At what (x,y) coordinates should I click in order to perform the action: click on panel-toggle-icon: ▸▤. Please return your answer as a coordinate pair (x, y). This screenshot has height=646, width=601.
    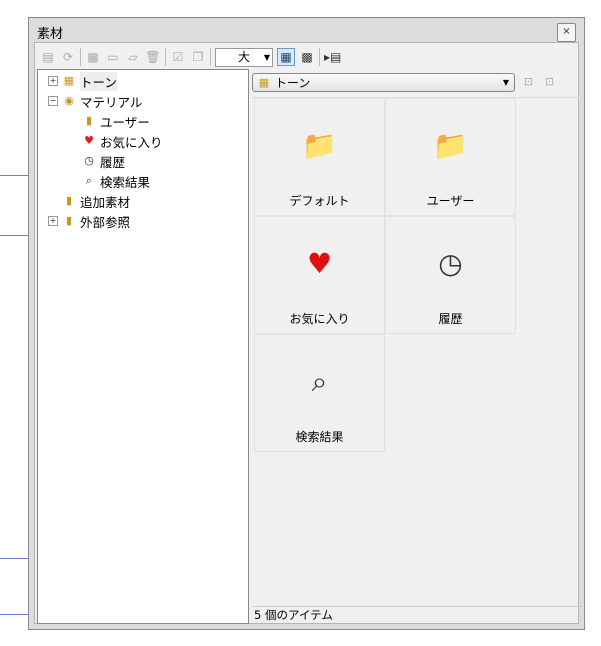
    Looking at the image, I should click on (332, 57).